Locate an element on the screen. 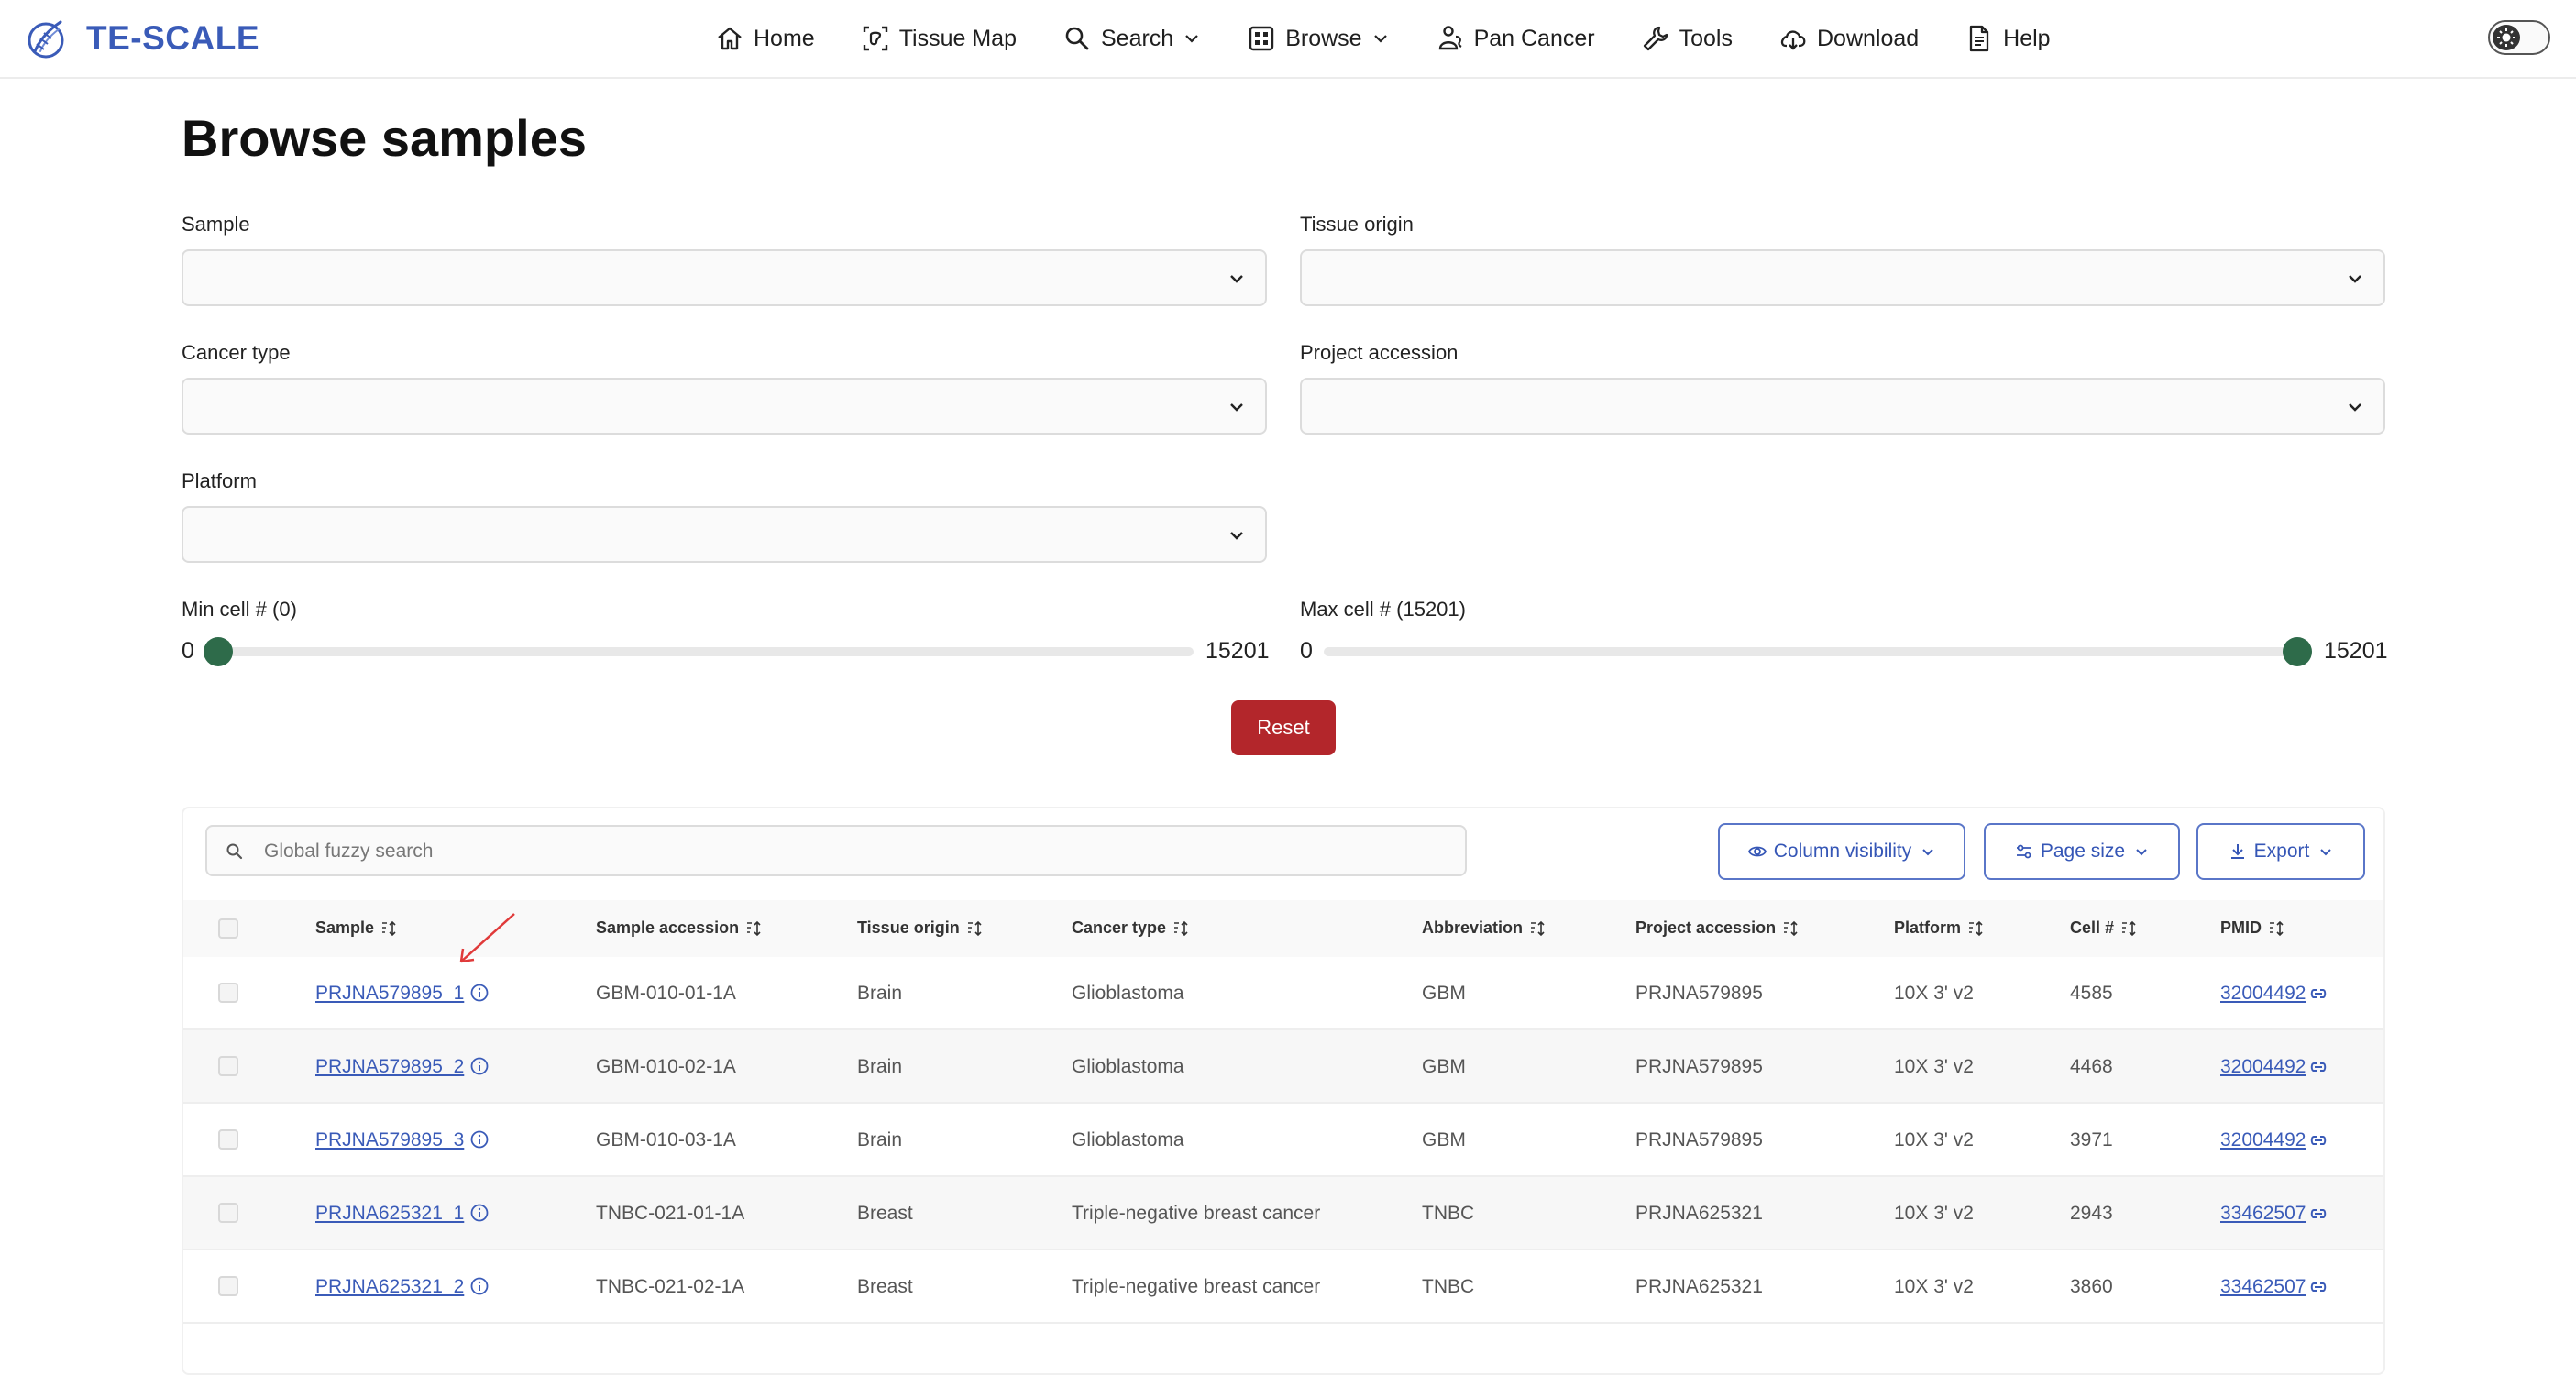 The height and width of the screenshot is (1375, 2576). project-accession-filter-label: Project accession is located at coordinates (1379, 352).